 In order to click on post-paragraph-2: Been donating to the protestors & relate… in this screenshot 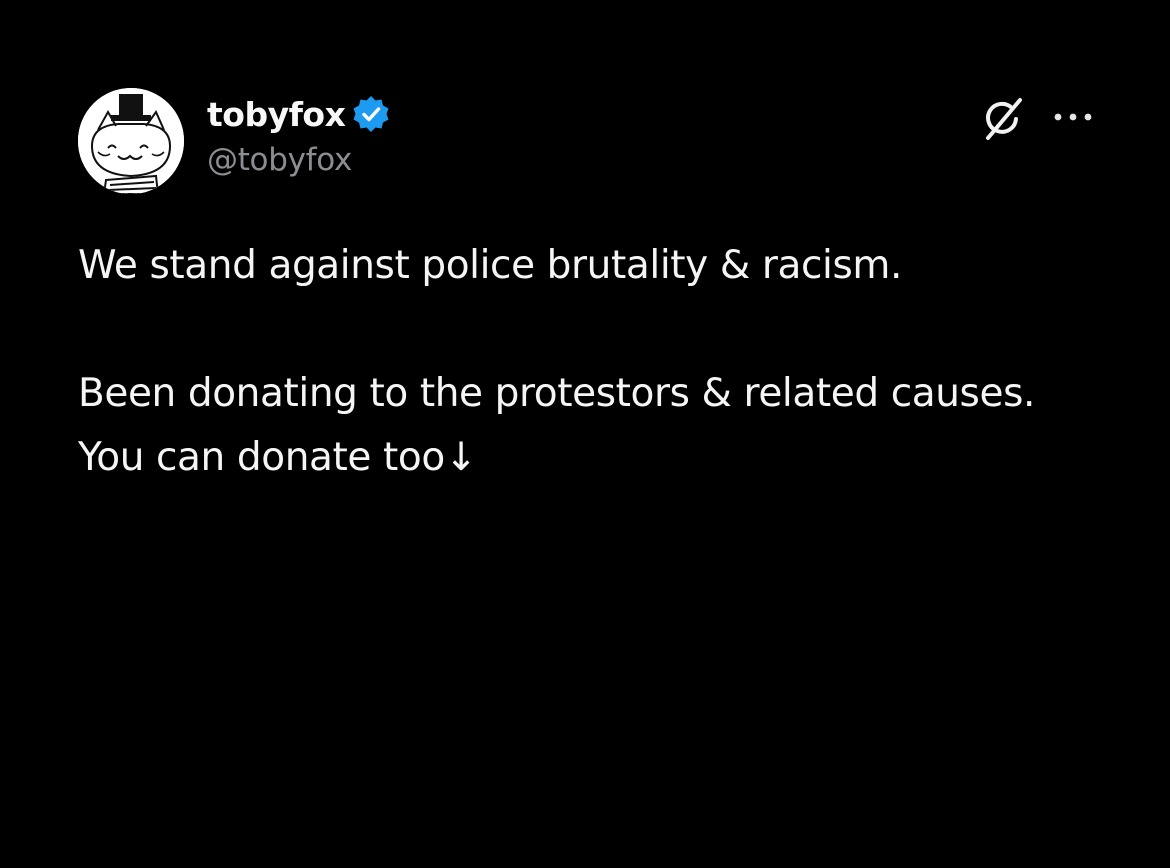, I will do `click(556, 425)`.